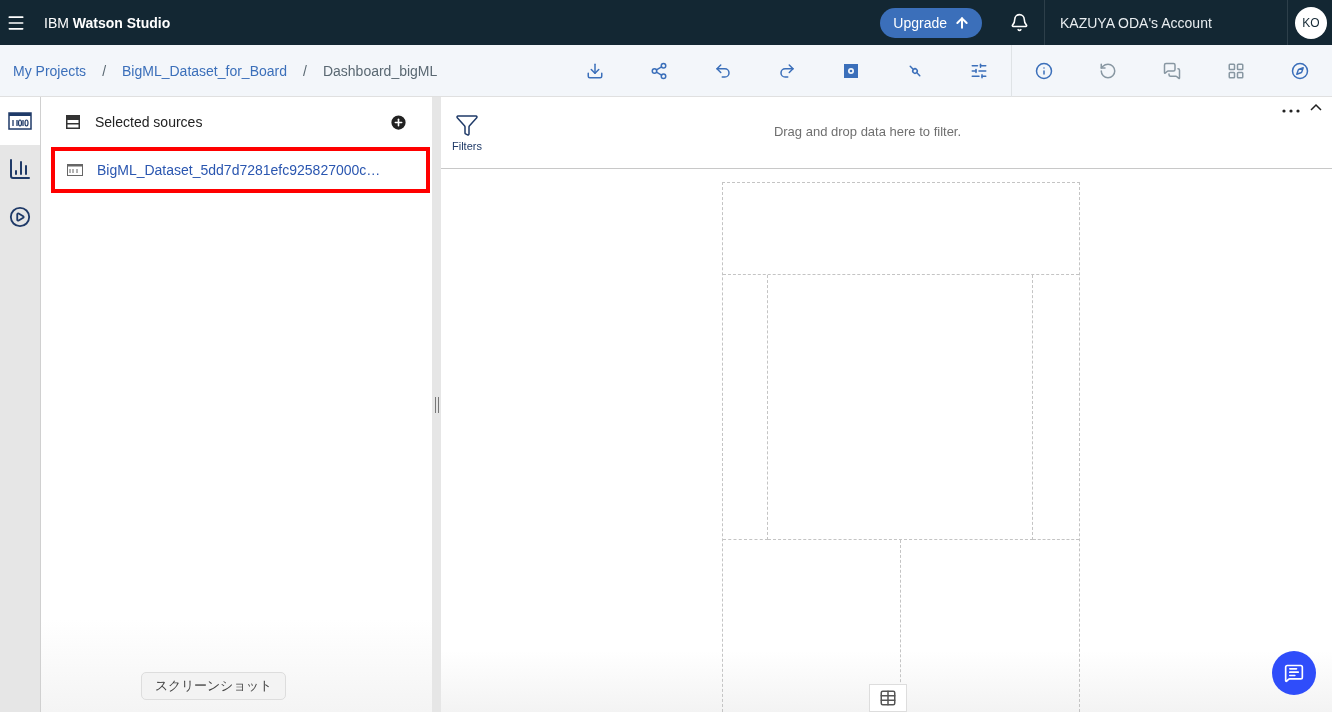 The image size is (1332, 712). I want to click on notifications-icon, so click(1019, 22).